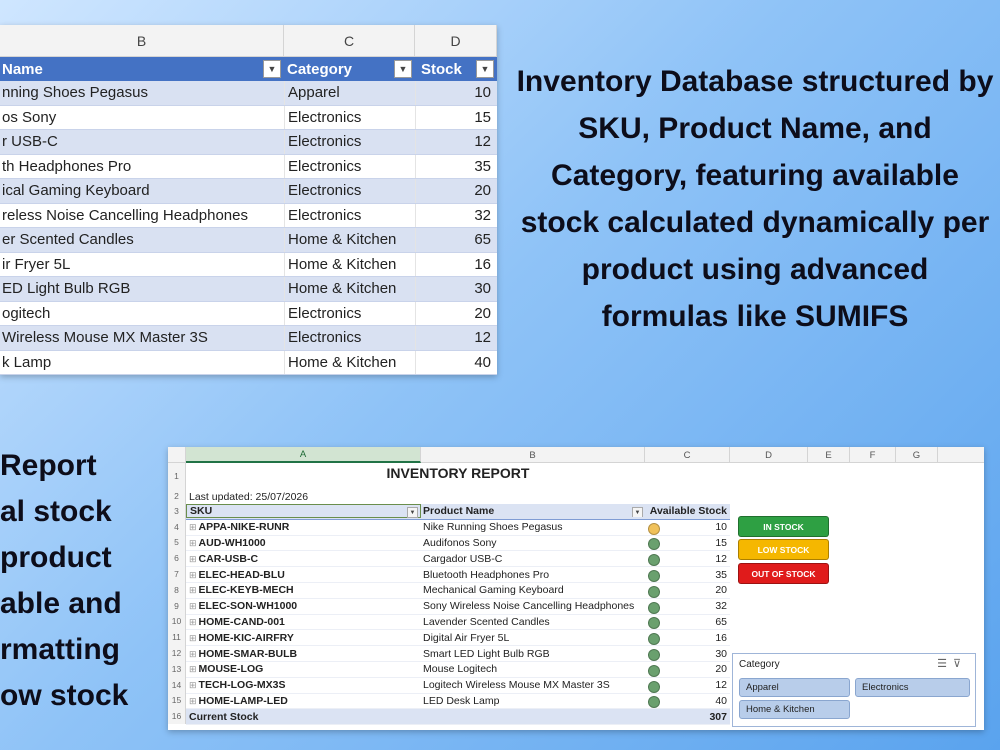 The height and width of the screenshot is (750, 1000). What do you see at coordinates (533, 455) in the screenshot?
I see `column-letter: B` at bounding box center [533, 455].